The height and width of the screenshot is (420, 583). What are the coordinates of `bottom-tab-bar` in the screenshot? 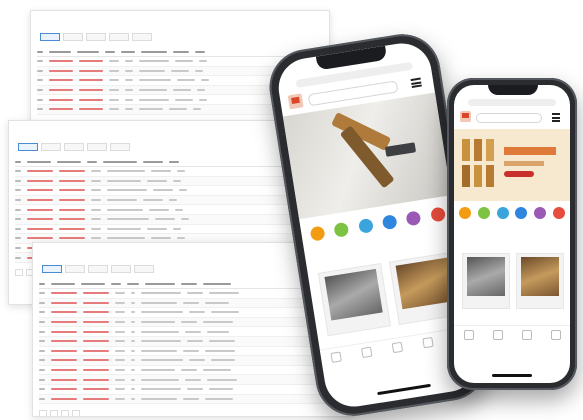 It's located at (512, 334).